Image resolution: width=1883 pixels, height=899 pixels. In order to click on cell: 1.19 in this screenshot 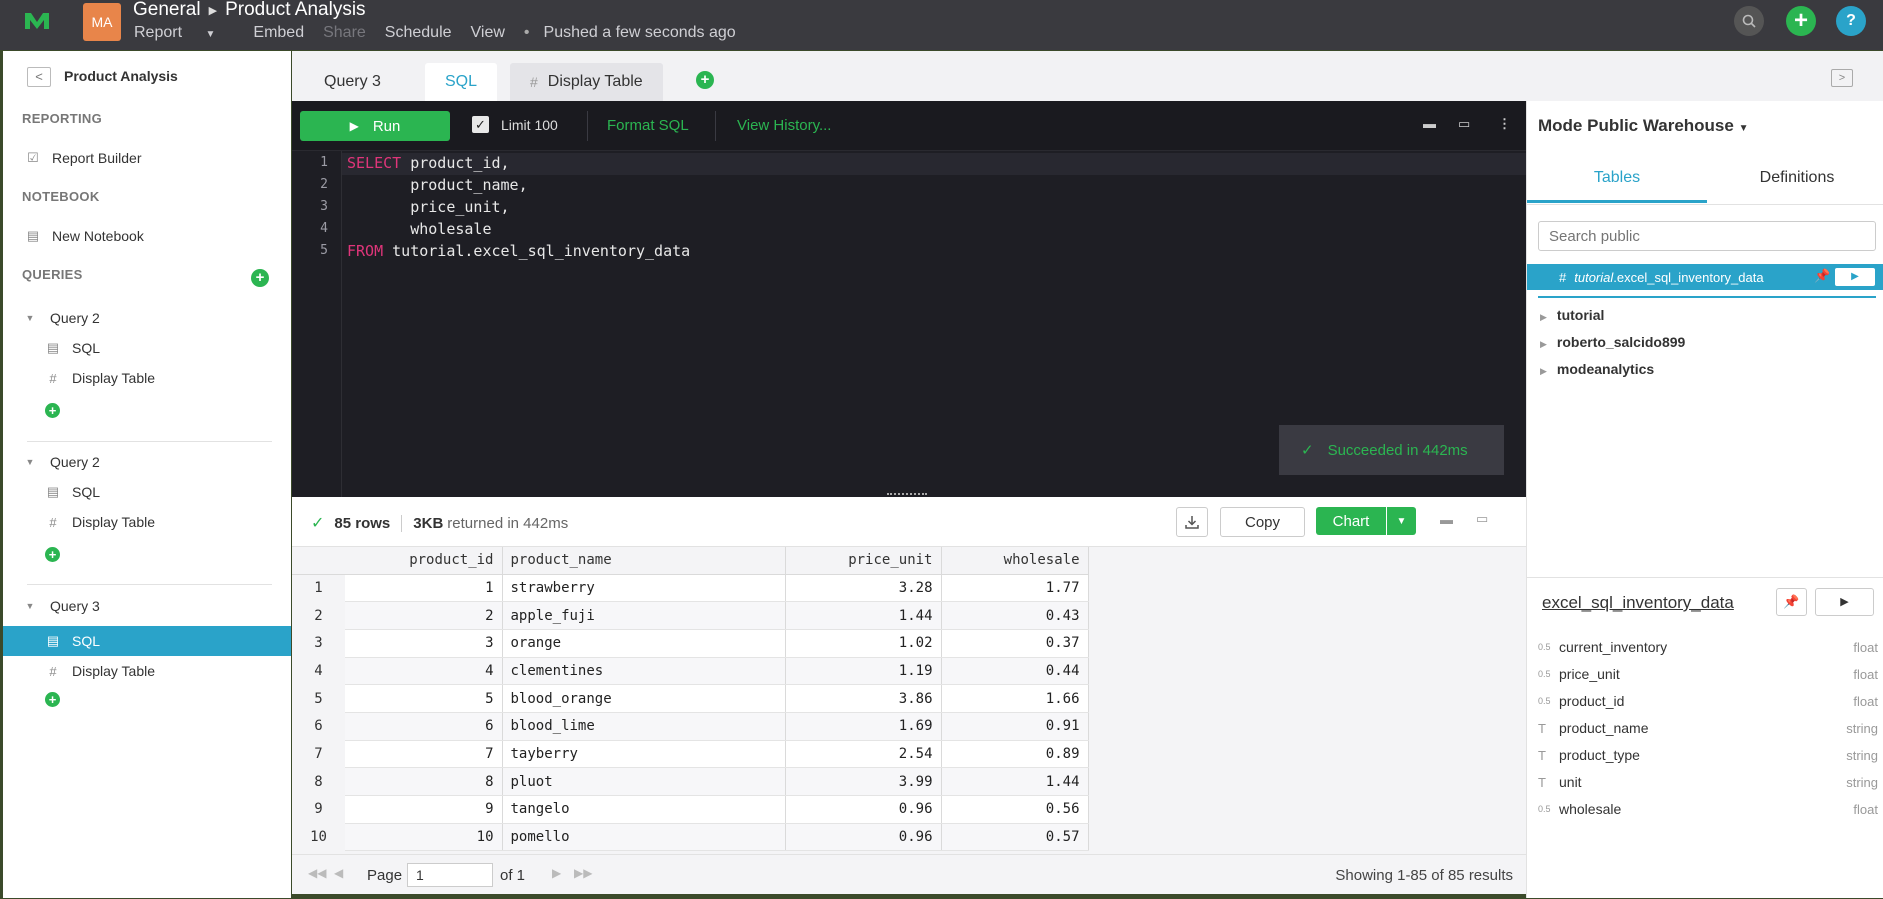, I will do `click(863, 671)`.